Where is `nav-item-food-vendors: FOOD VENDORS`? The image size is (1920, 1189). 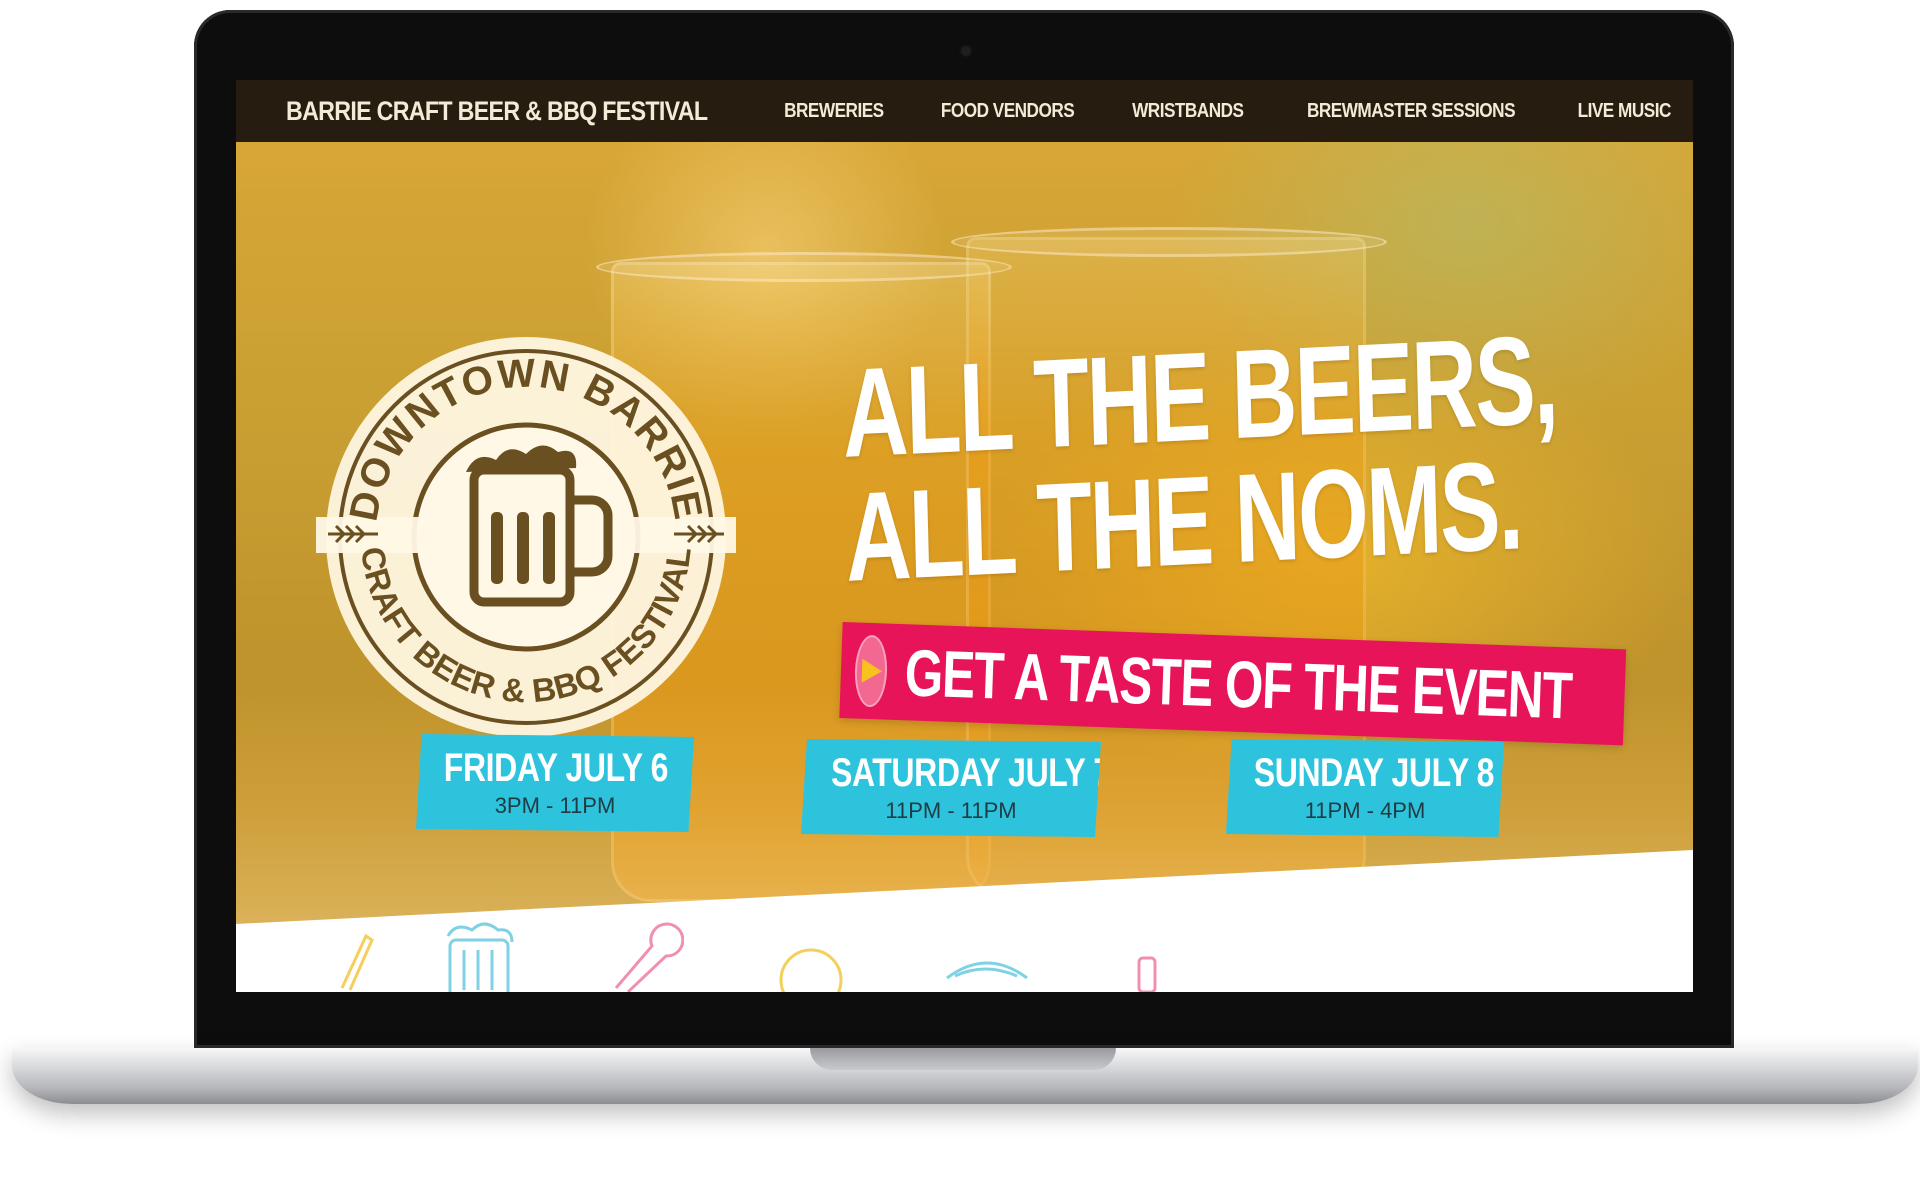
nav-item-food-vendors: FOOD VENDORS is located at coordinates (1007, 111).